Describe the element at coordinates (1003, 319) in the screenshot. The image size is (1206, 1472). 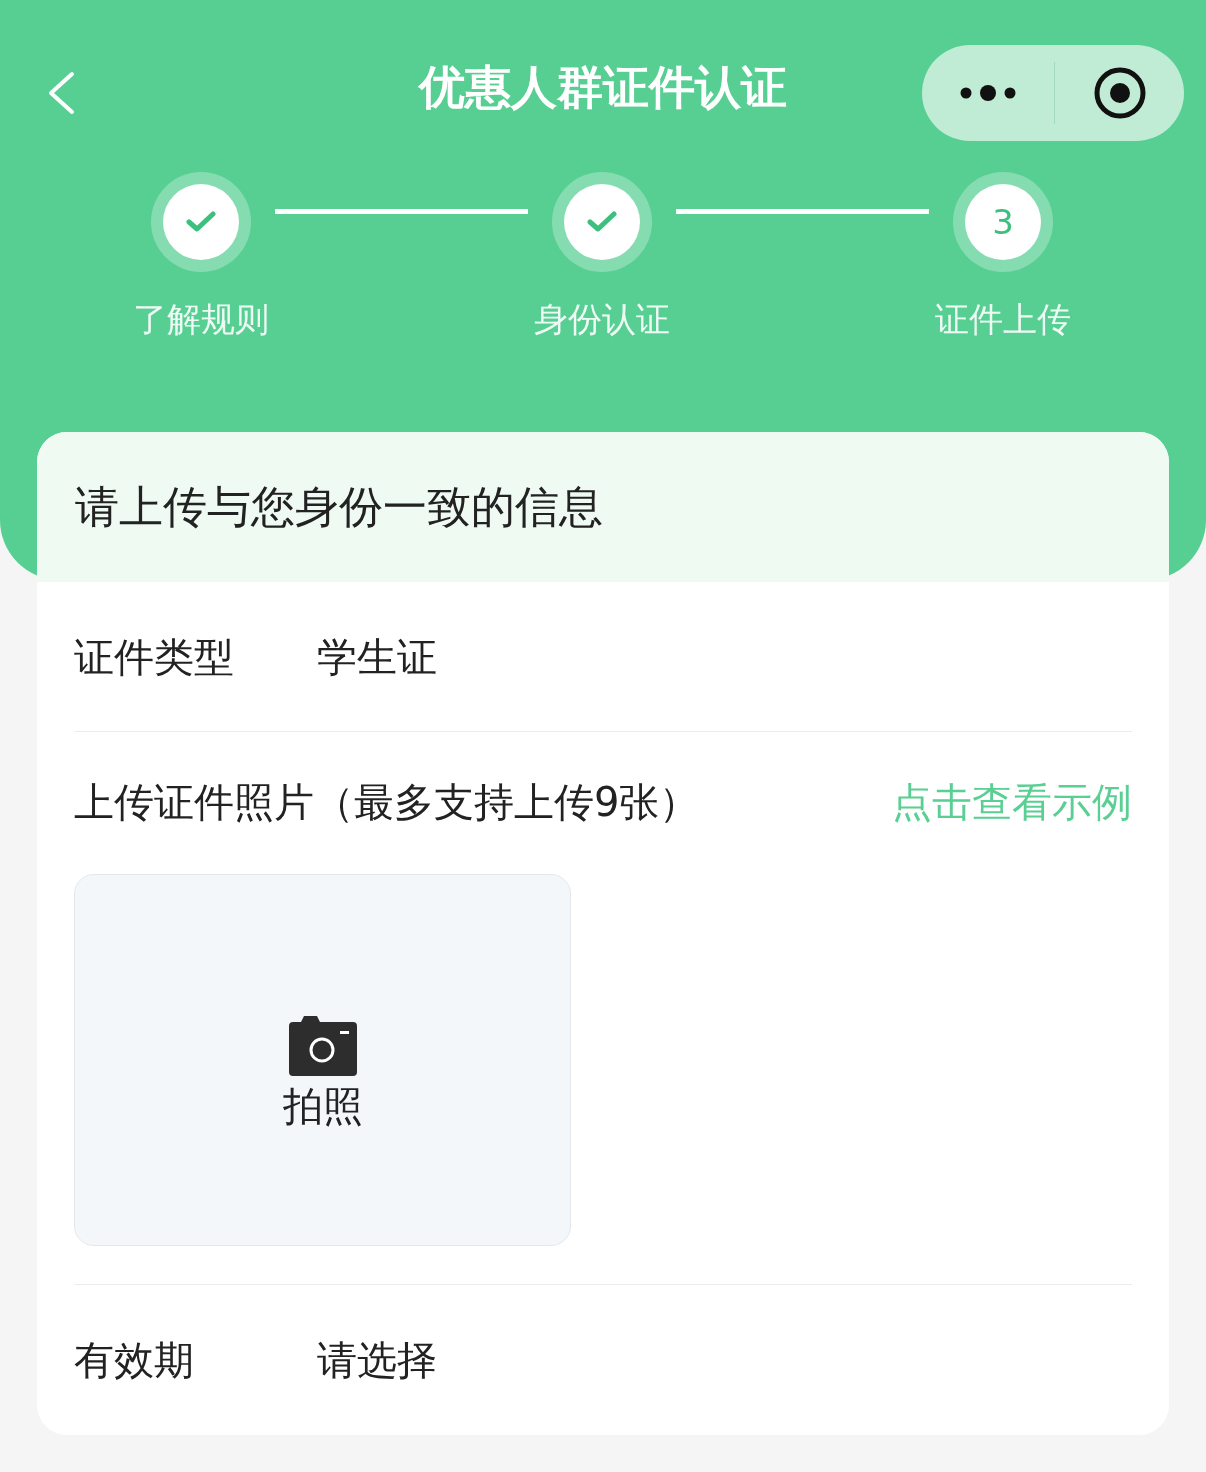
I see `step-label: 证件上传` at that location.